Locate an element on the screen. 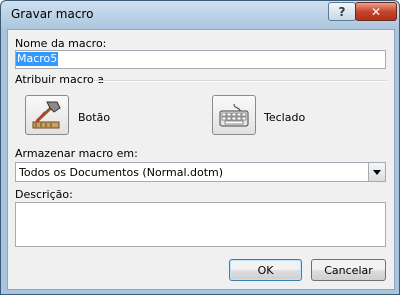 This screenshot has height=295, width=400. assign-to-button is located at coordinates (47, 115).